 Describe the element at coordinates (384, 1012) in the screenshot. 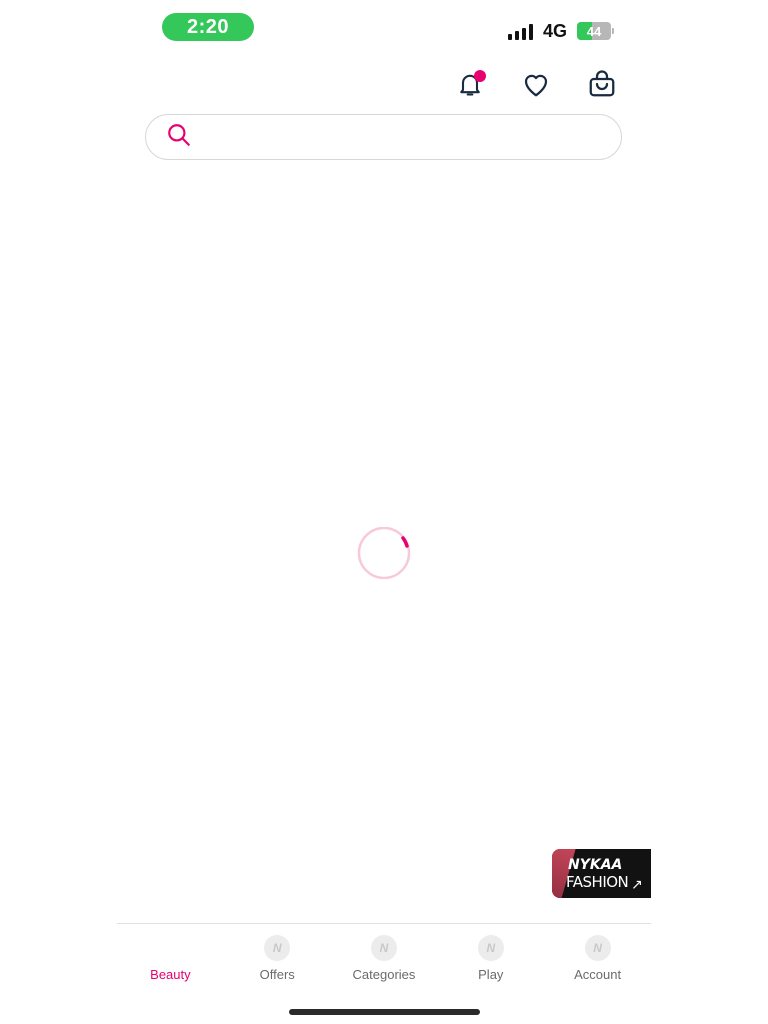

I see `home-indicator` at that location.